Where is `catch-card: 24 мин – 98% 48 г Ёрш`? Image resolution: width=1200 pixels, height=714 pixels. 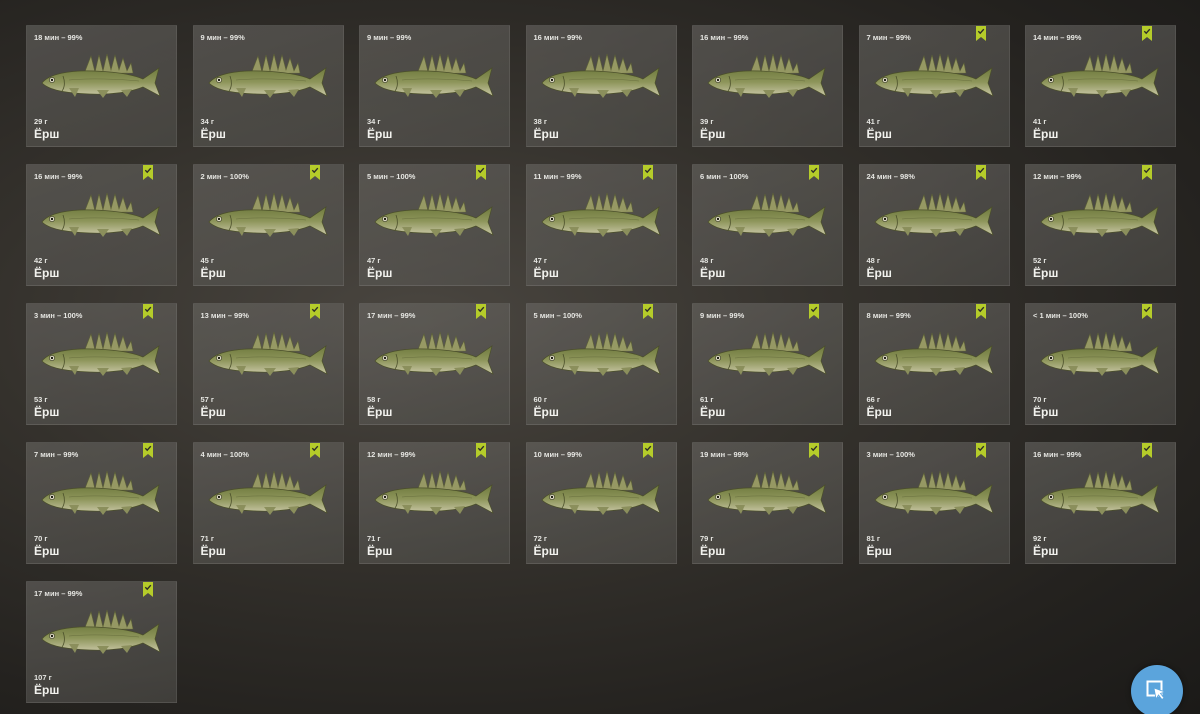 catch-card: 24 мин – 98% 48 г Ёрш is located at coordinates (934, 225).